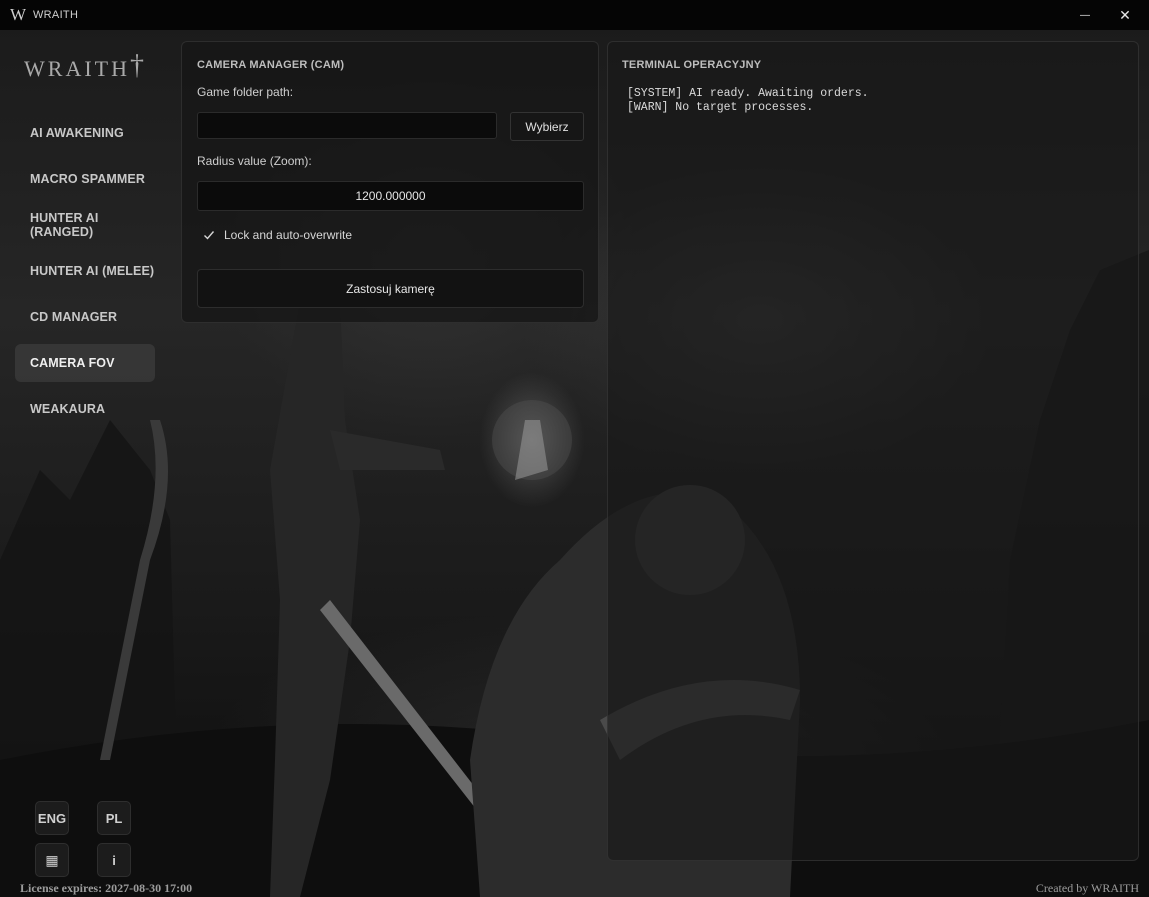 The image size is (1149, 897). I want to click on zoom-label: Radius value (Zoom):, so click(254, 161).